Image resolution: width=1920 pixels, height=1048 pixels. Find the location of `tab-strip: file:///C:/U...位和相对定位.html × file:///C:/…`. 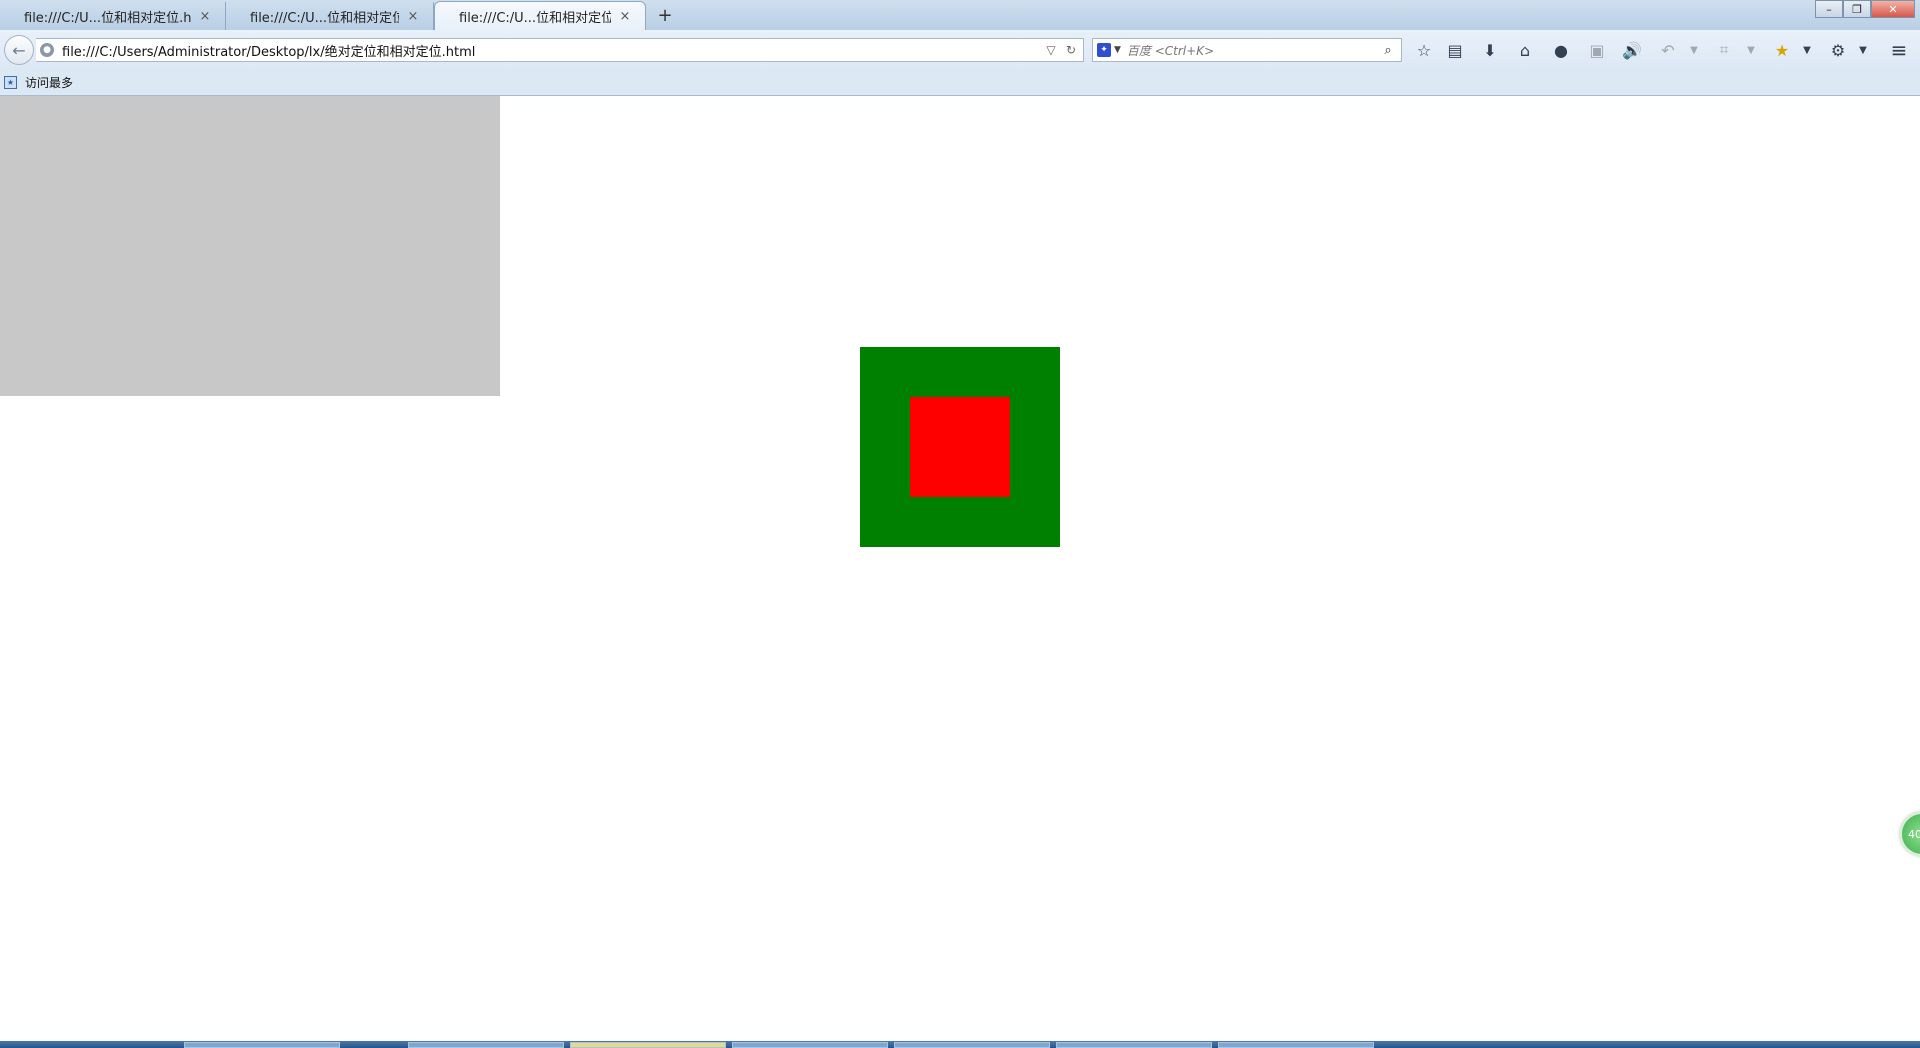

tab-strip: file:///C:/U...位和相对定位.html × file:///C:/… is located at coordinates (960, 15).